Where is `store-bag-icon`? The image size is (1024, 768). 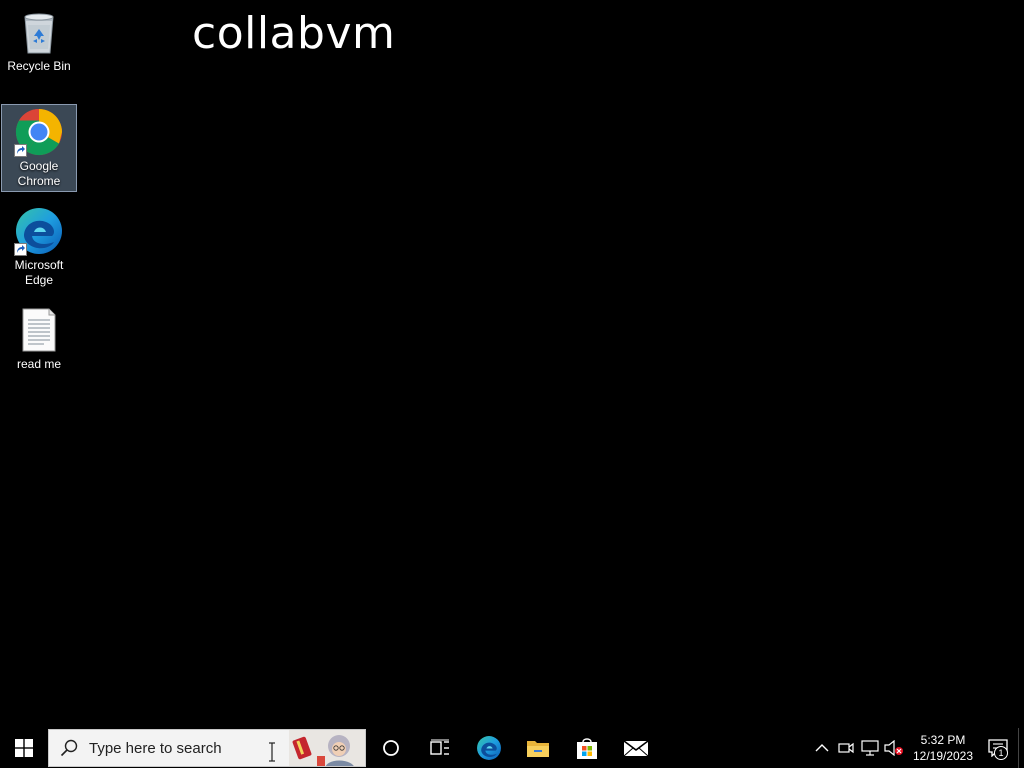 store-bag-icon is located at coordinates (586, 748).